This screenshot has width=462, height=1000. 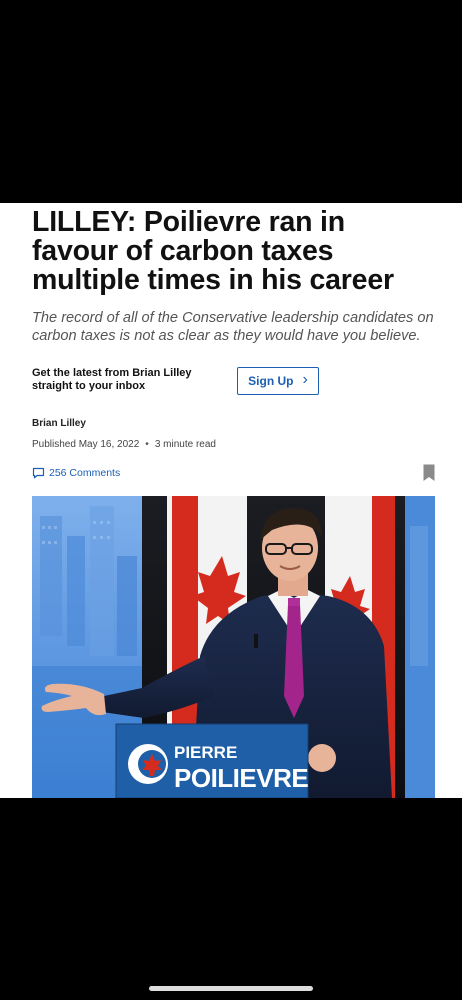 What do you see at coordinates (231, 988) in the screenshot?
I see `home-indicator` at bounding box center [231, 988].